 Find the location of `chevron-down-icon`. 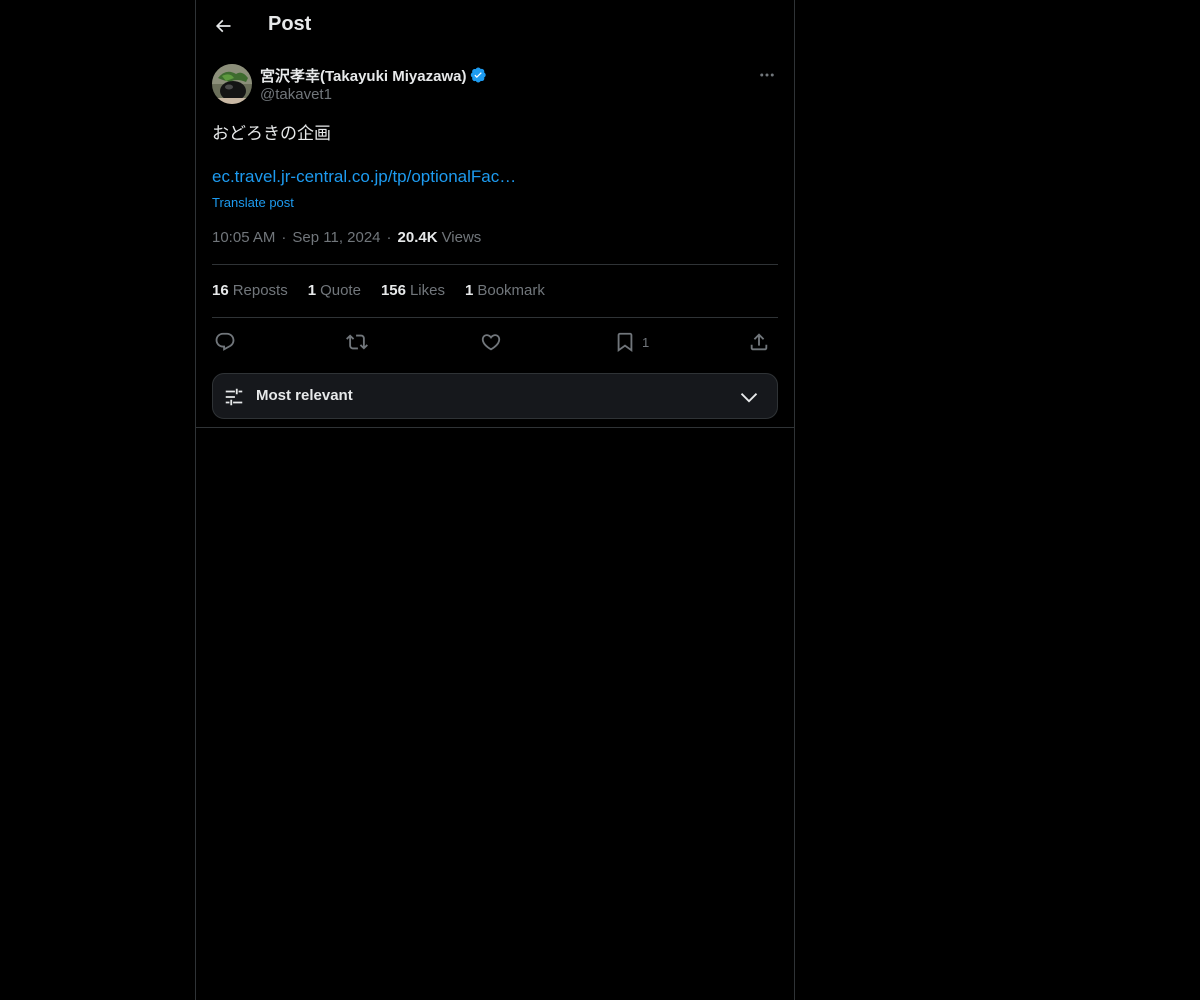

chevron-down-icon is located at coordinates (749, 398).